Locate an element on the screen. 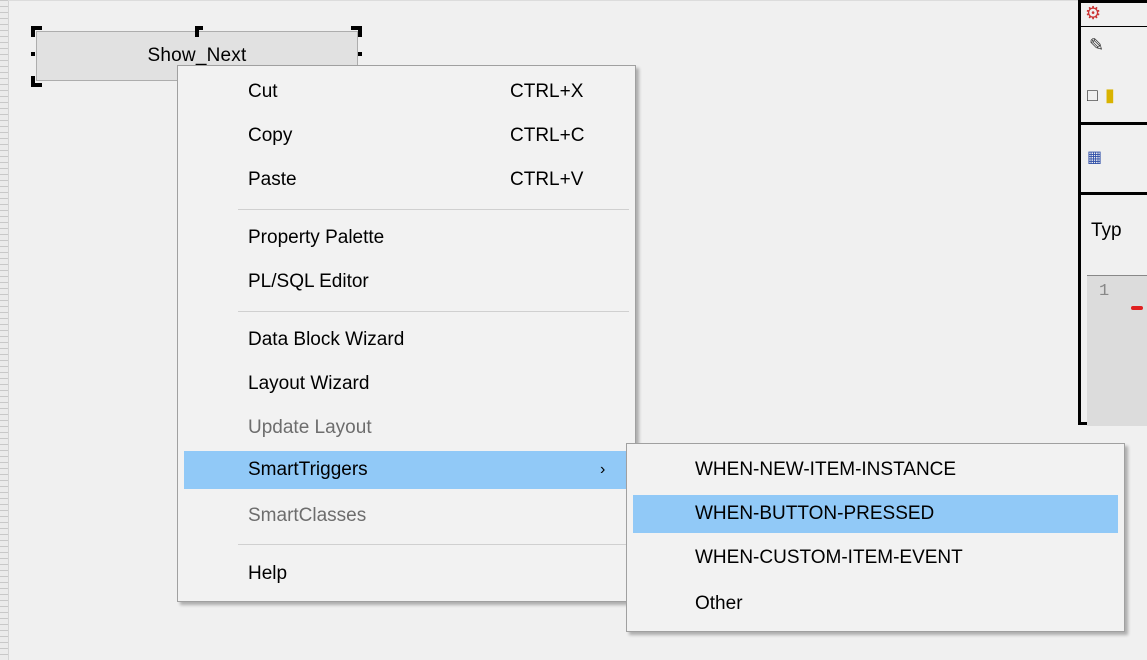 This screenshot has height=660, width=1147. side-panel-toolbar-4: ▦ is located at coordinates (1114, 160).